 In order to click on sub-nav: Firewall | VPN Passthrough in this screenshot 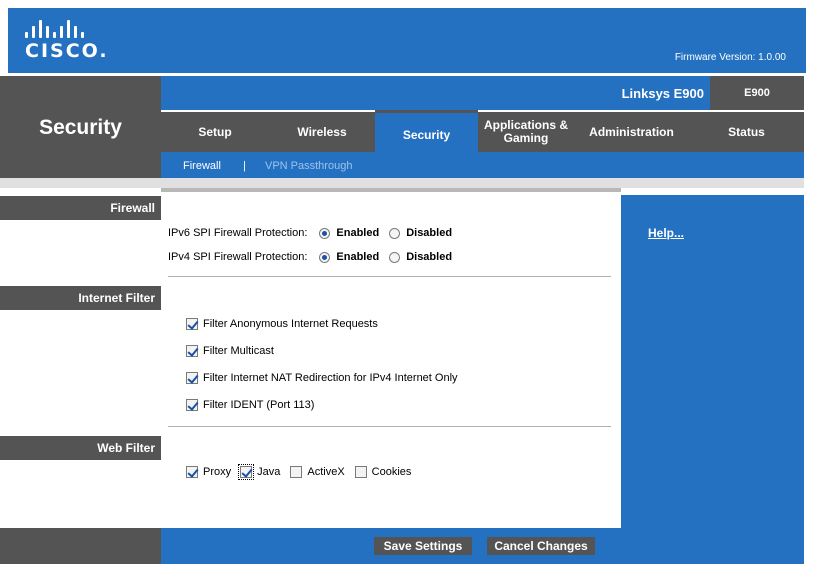, I will do `click(482, 165)`.